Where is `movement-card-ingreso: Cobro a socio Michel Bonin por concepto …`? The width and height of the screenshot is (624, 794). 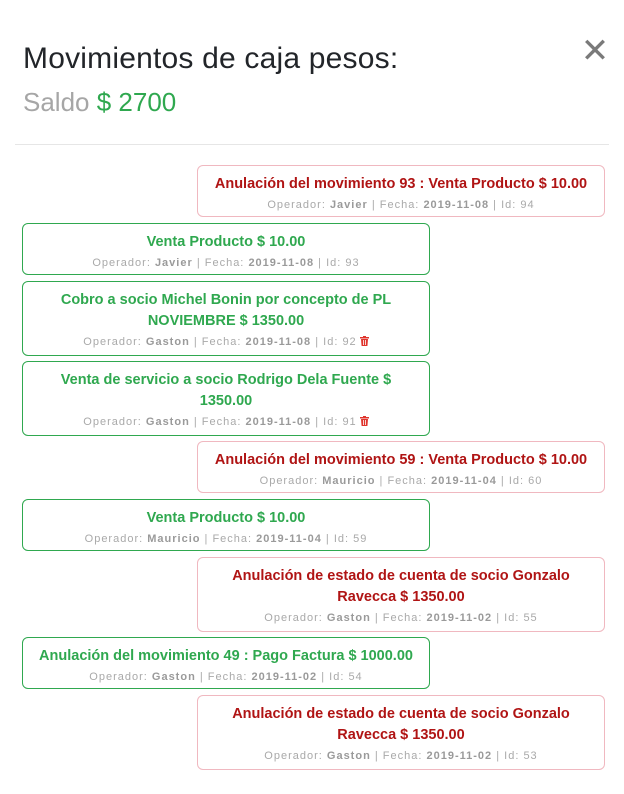
movement-card-ingreso: Cobro a socio Michel Bonin por concepto … is located at coordinates (226, 318).